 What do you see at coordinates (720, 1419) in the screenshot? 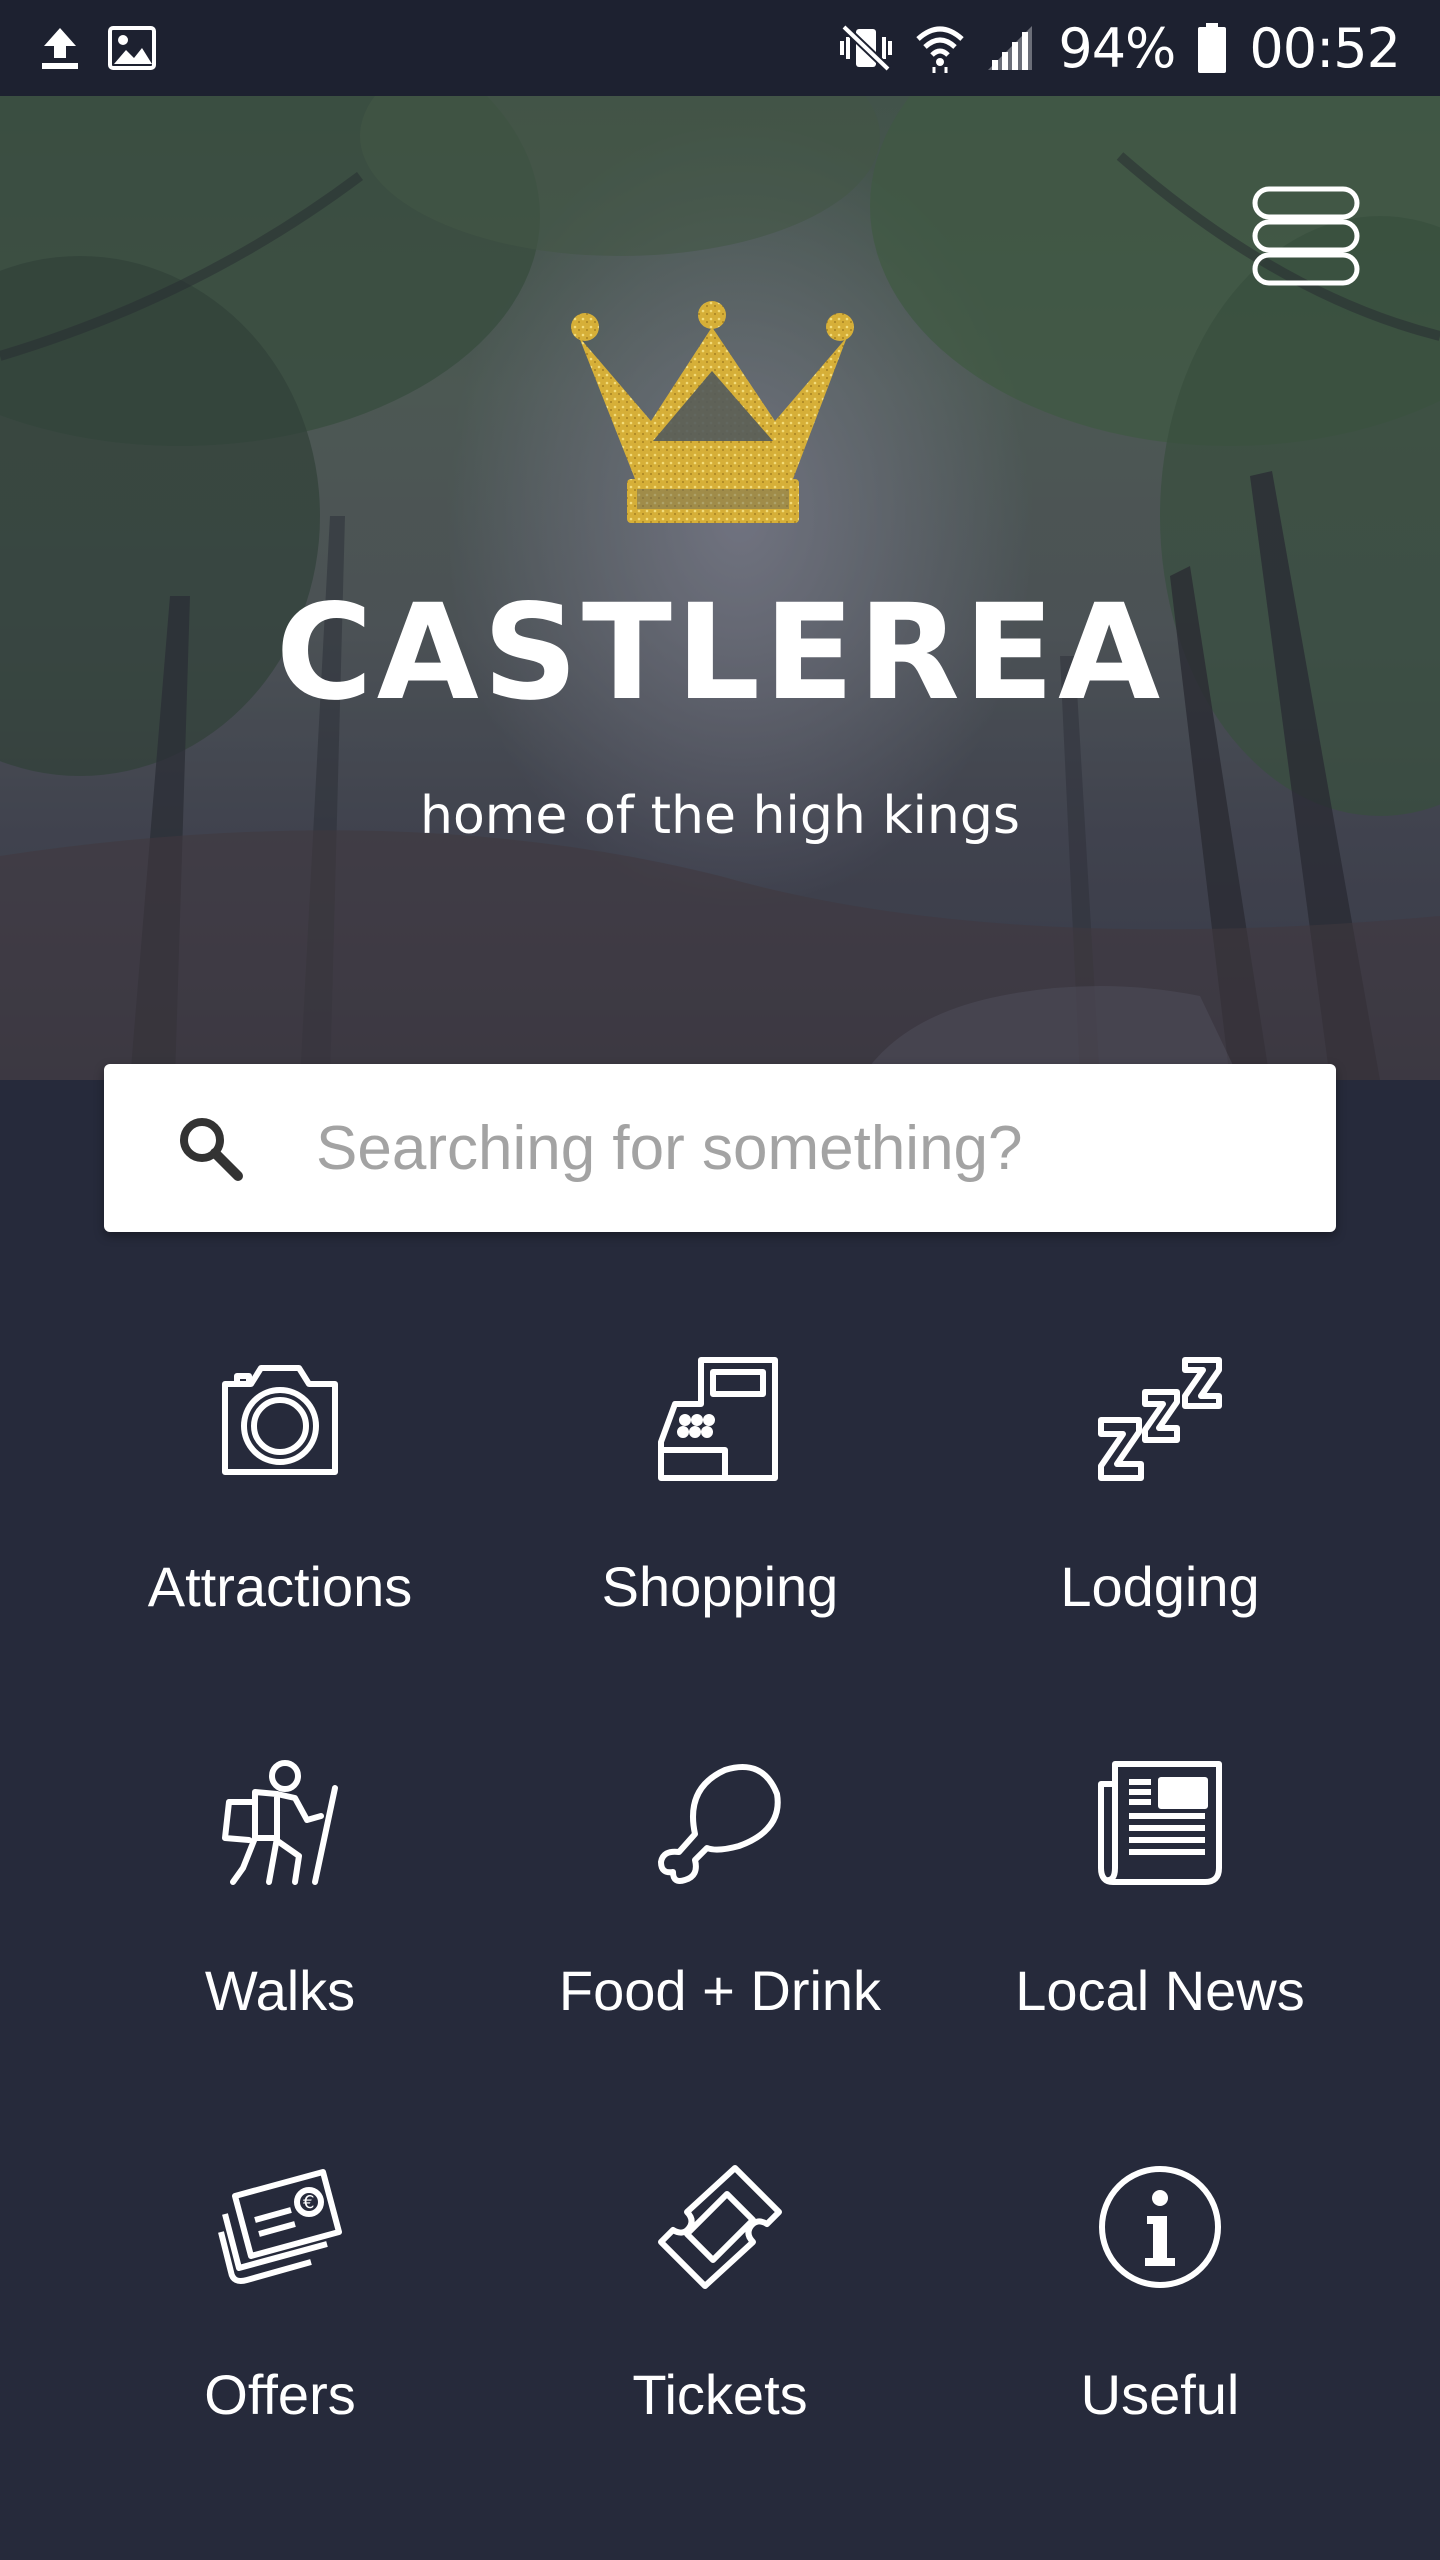
I see `cash-register-icon` at bounding box center [720, 1419].